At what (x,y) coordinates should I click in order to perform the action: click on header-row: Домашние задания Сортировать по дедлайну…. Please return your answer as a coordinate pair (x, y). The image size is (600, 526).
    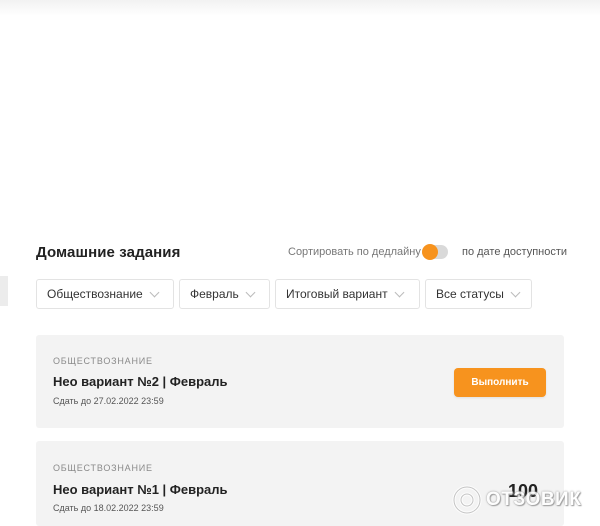
    Looking at the image, I should click on (302, 253).